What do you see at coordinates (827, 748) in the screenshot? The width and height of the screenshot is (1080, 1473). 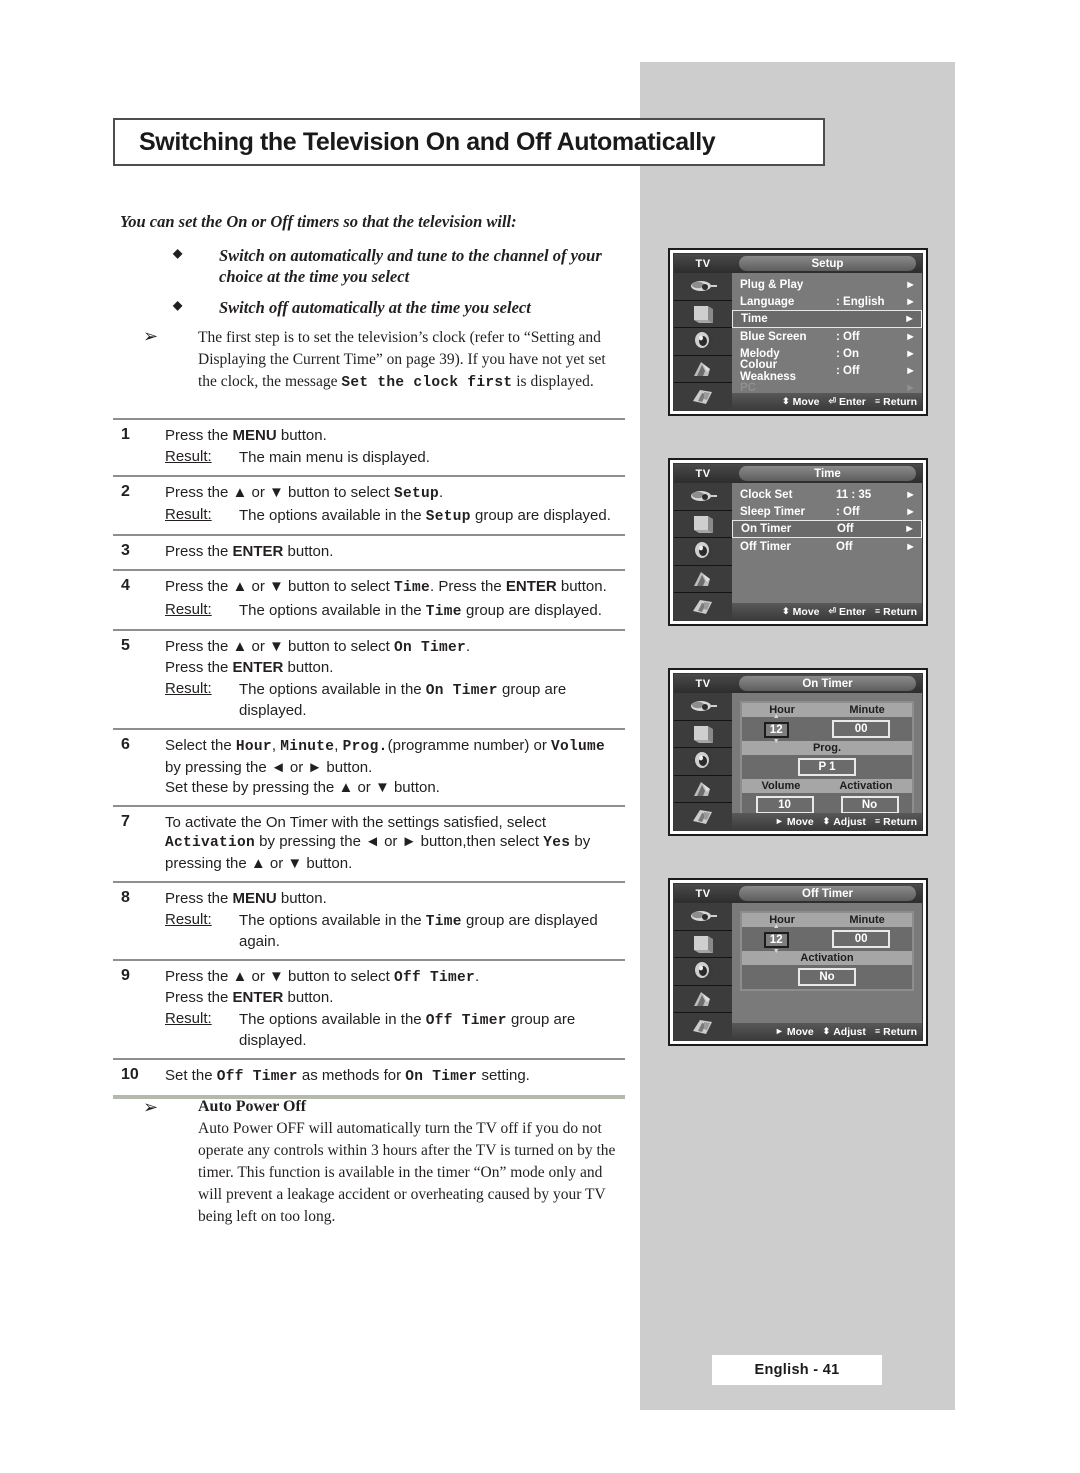 I see `osd-timer-field-label: Prog.` at bounding box center [827, 748].